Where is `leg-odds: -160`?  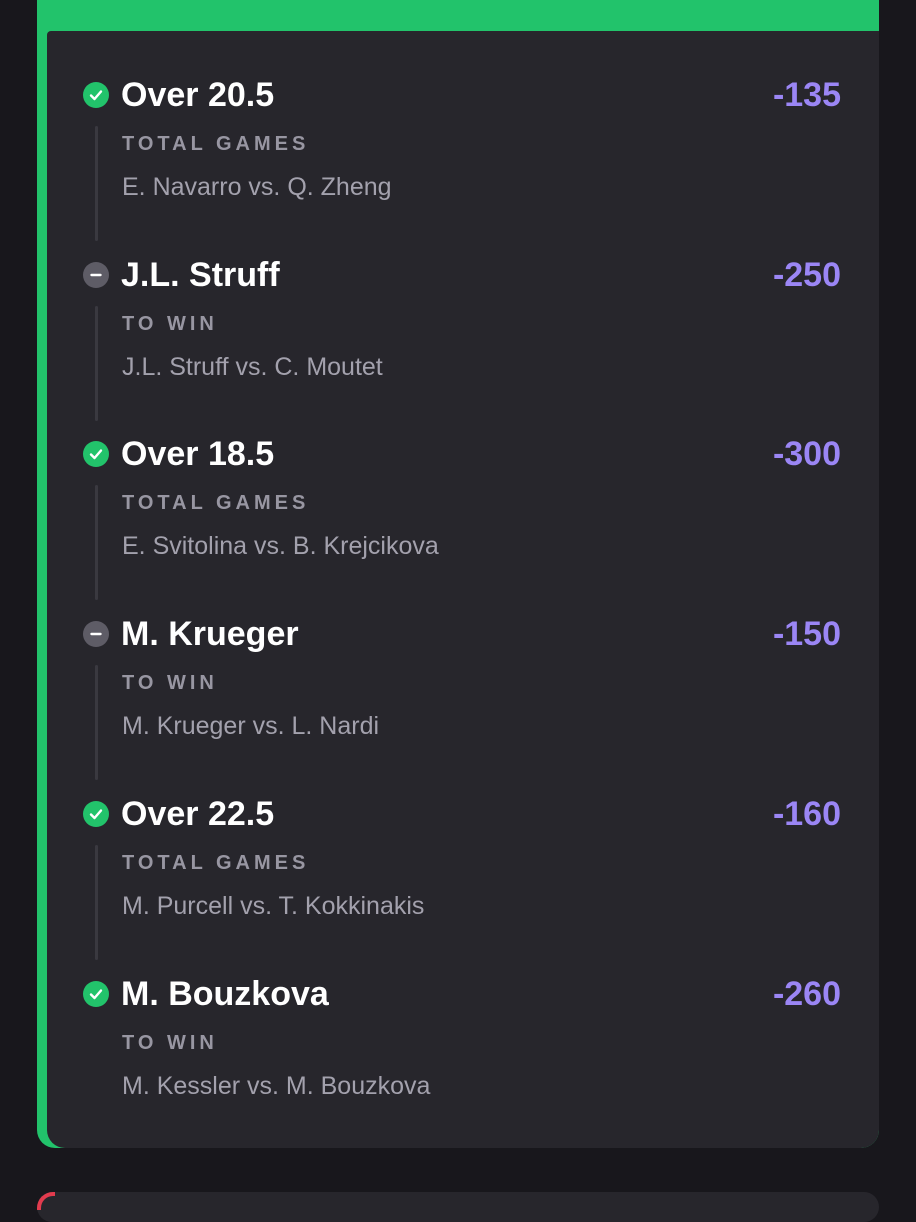
leg-odds: -160 is located at coordinates (806, 814).